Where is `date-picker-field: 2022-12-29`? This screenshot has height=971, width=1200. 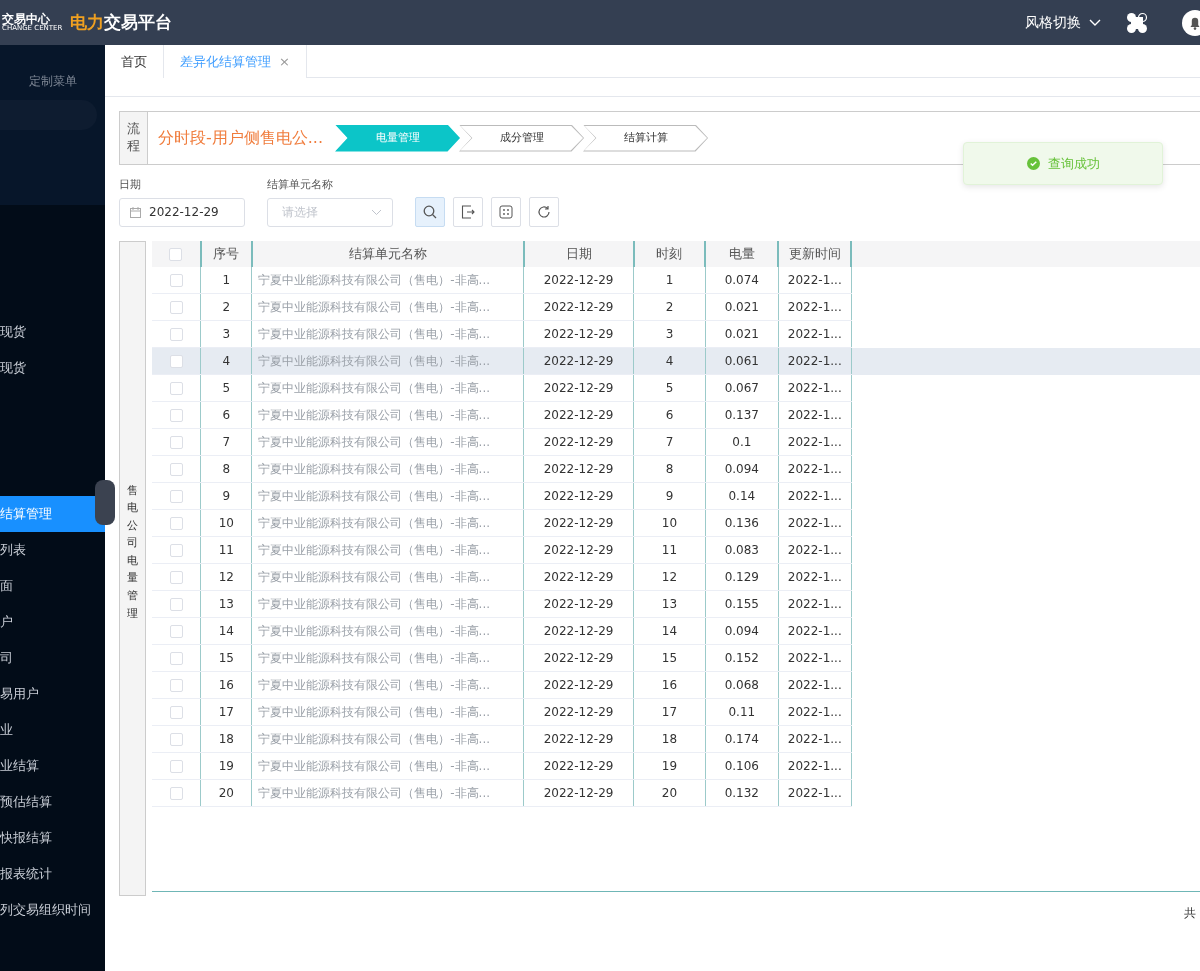 date-picker-field: 2022-12-29 is located at coordinates (182, 212).